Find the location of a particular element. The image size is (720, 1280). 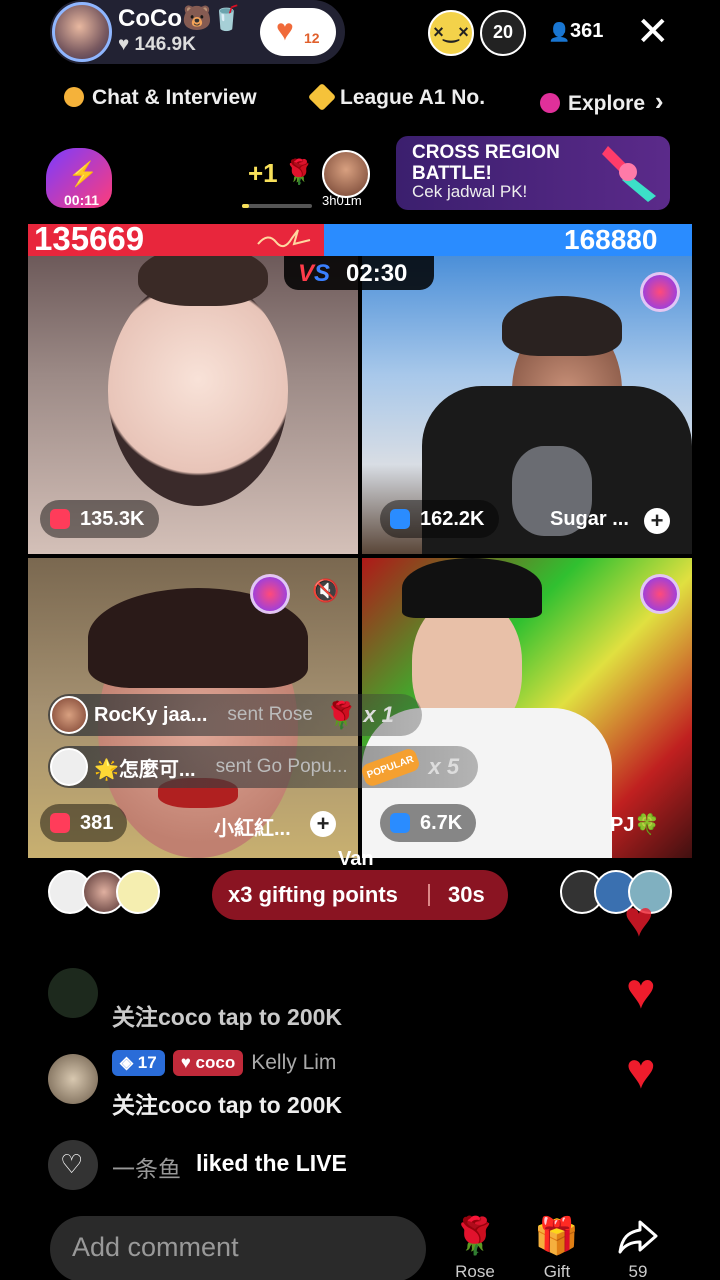

tile-4-points: 6.7K is located at coordinates (428, 823).